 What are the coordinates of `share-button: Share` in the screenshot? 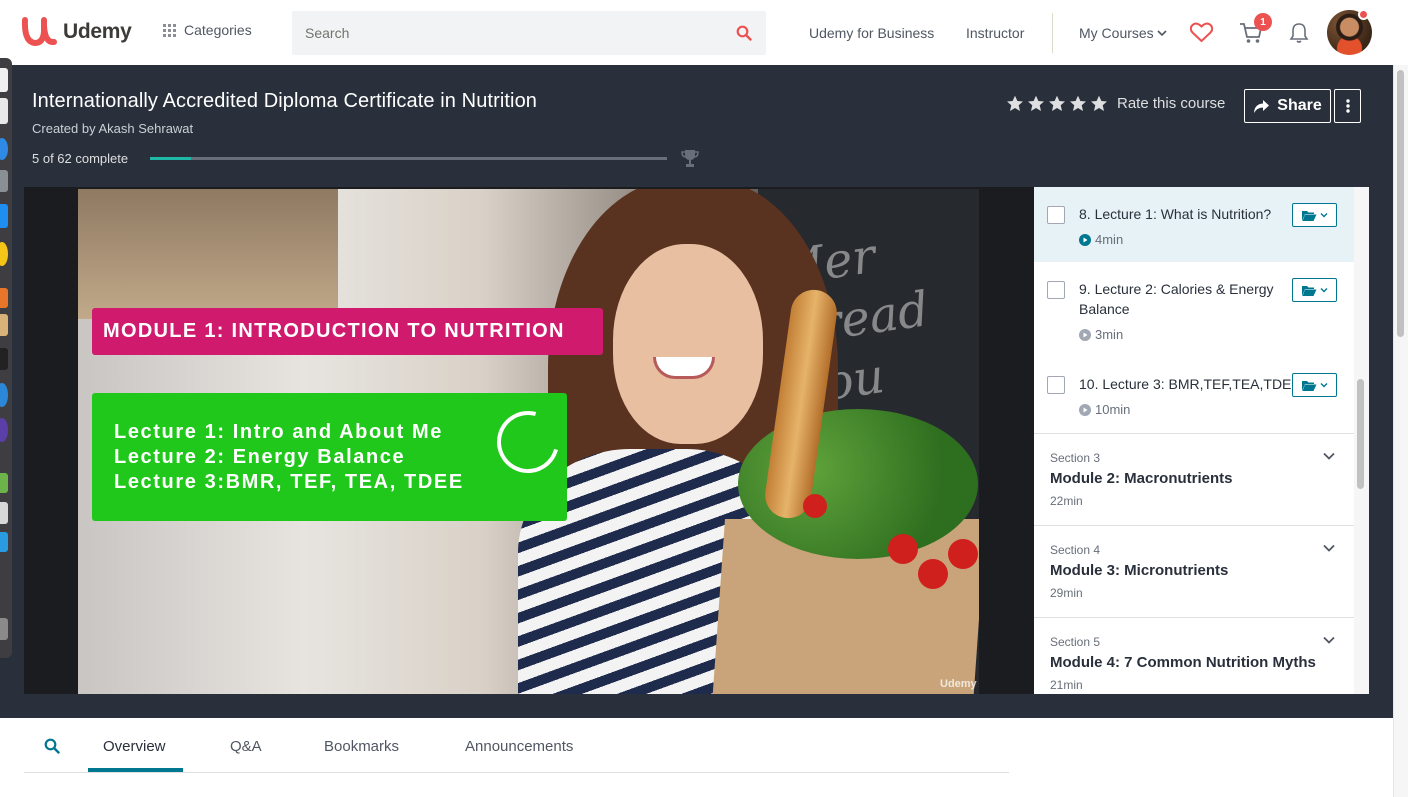 It's located at (1287, 106).